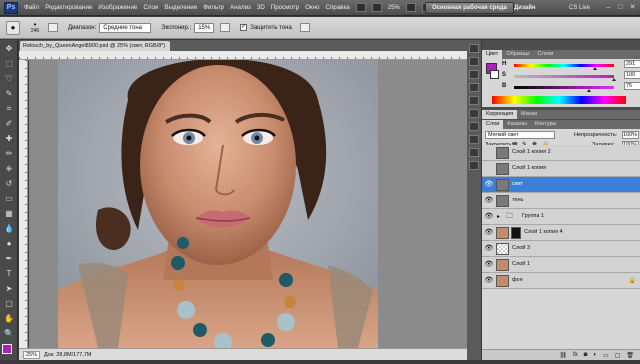  Describe the element at coordinates (564, 87) in the screenshot. I see `brightness-bar` at that location.